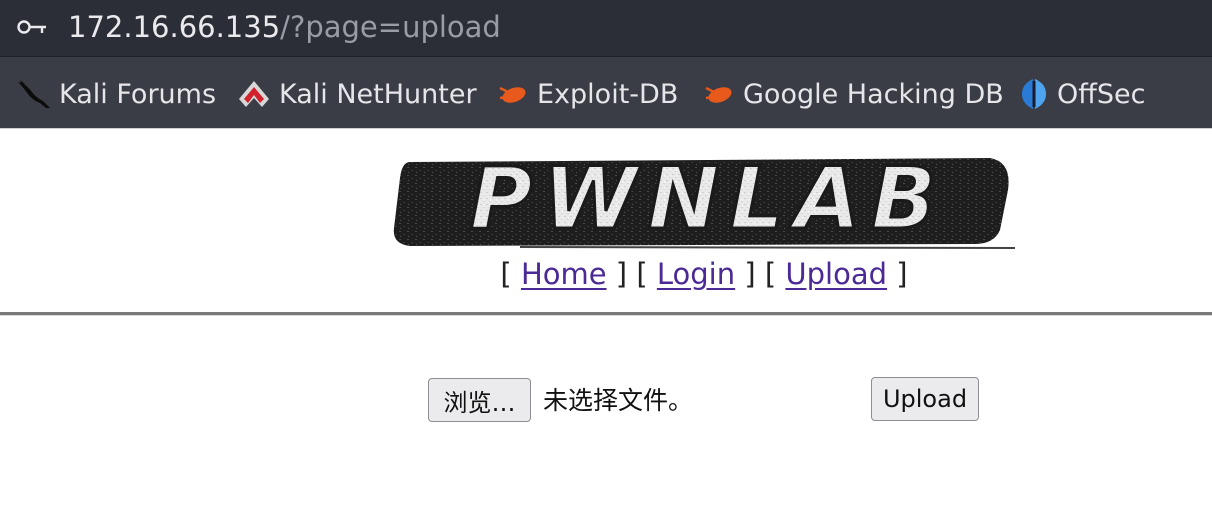  Describe the element at coordinates (138, 94) in the screenshot. I see `bookmark-label: Kali Forums` at that location.